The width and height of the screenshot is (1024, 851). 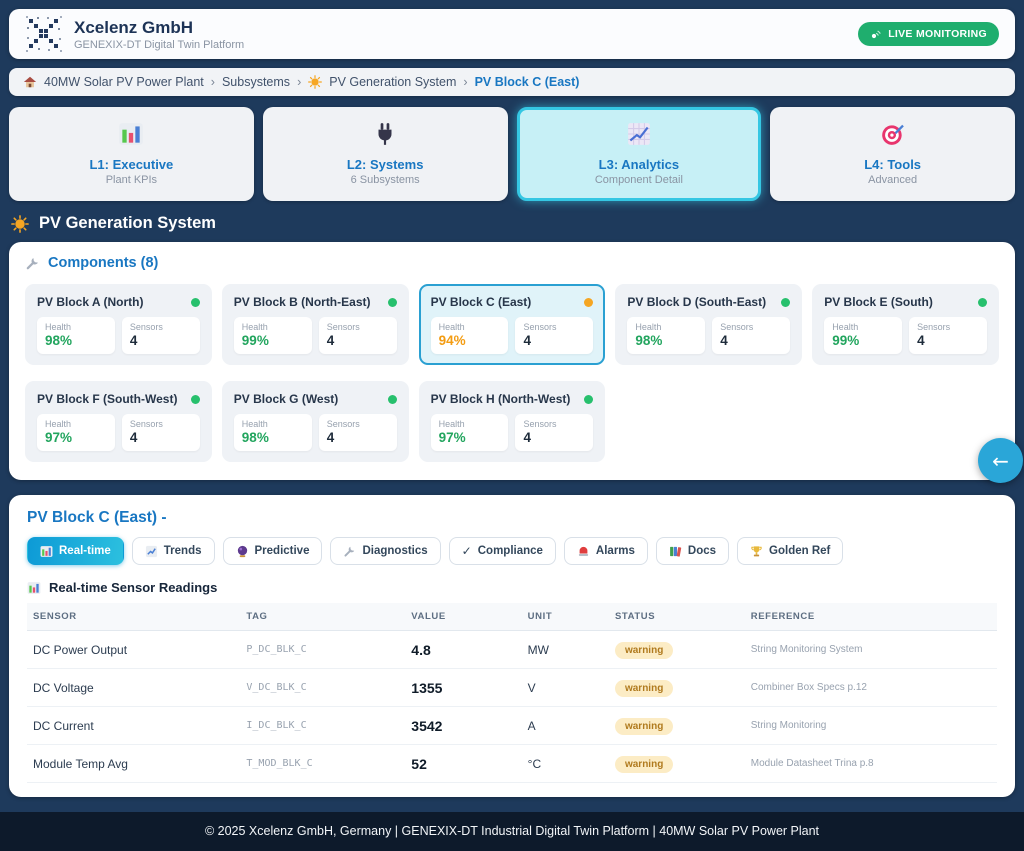 I want to click on tab-sublabel: Plant KPIs, so click(x=131, y=180).